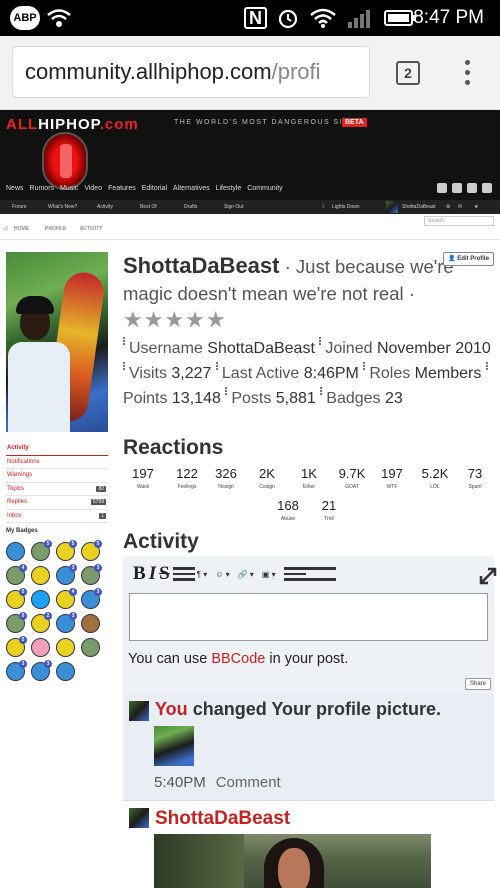 Image resolution: width=500 pixels, height=888 pixels. I want to click on align-menu-icon, so click(309, 574).